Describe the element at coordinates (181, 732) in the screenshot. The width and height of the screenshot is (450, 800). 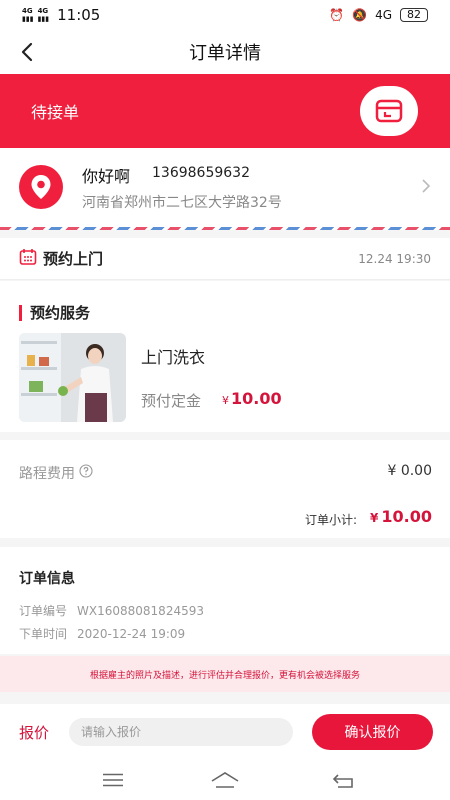
I see `quote-input` at that location.